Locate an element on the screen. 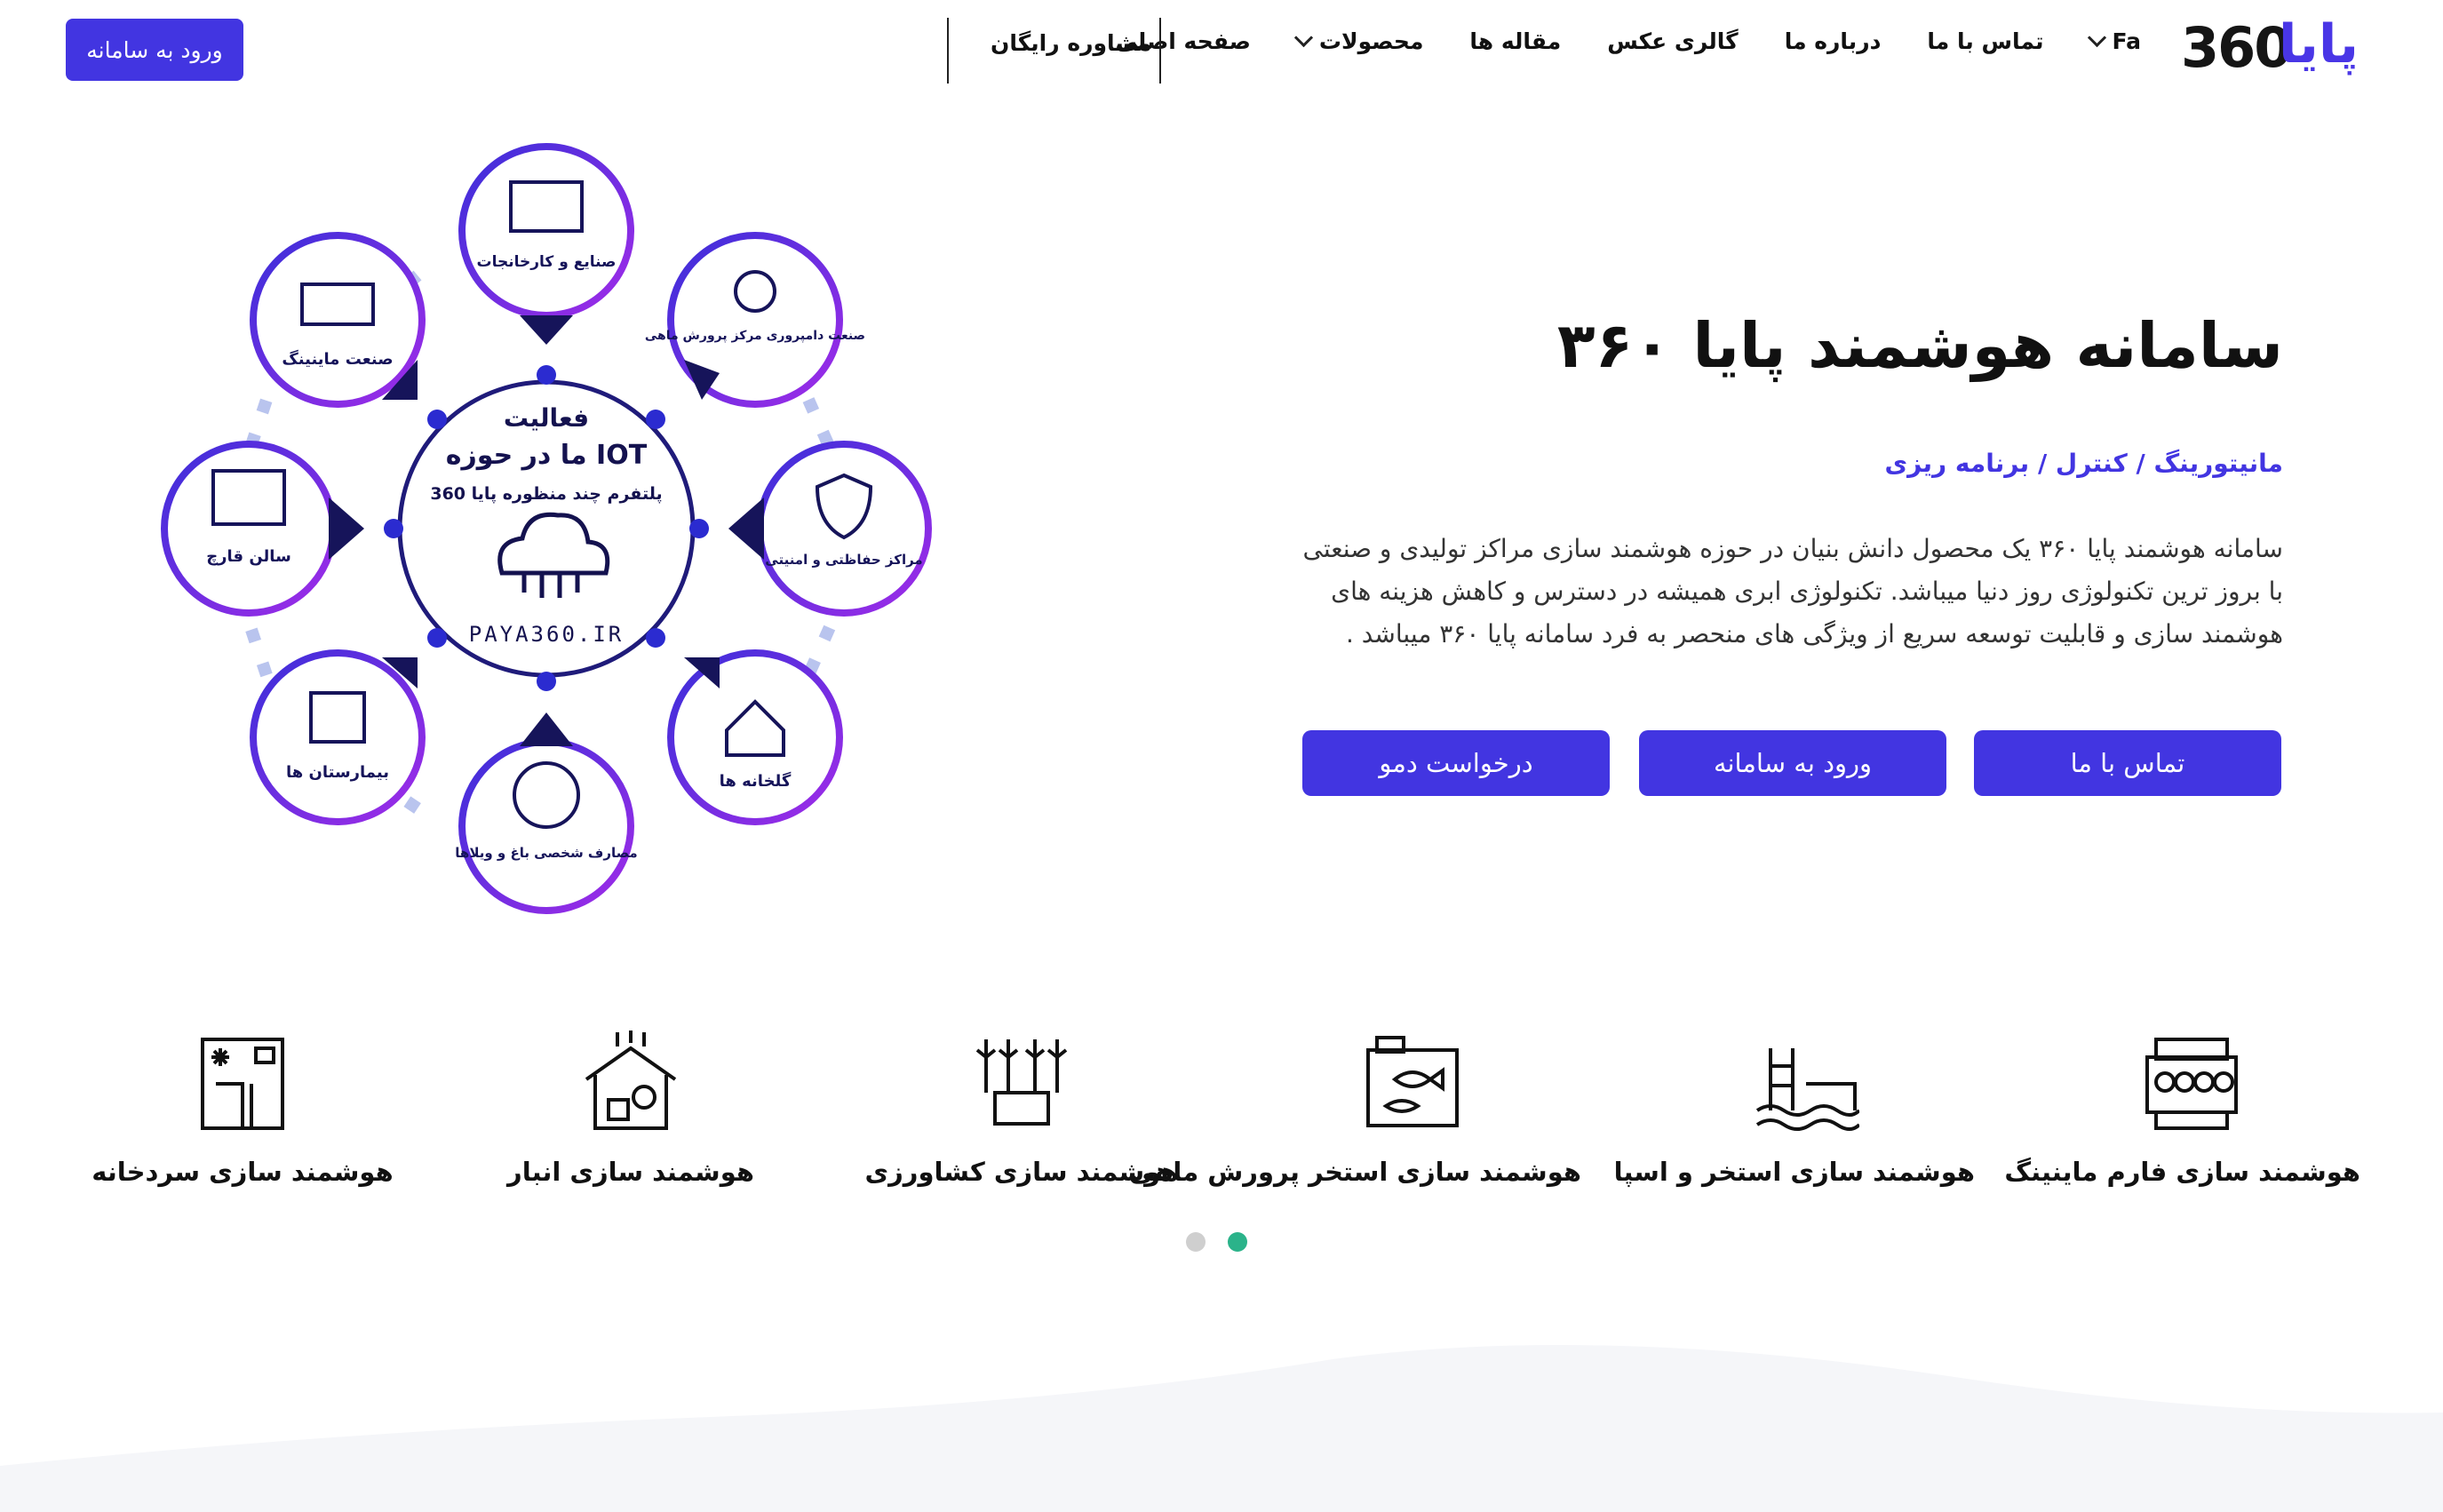 The image size is (2443, 1512). node-industry: صنایع و کارخانجات is located at coordinates (546, 244).